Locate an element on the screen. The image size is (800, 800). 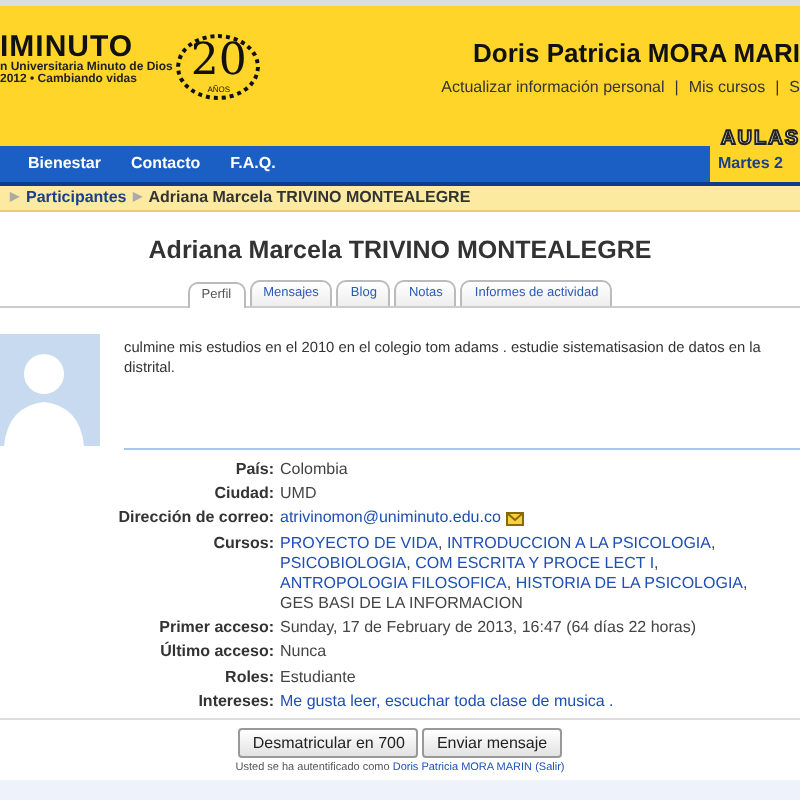
anniversary-number: 20 is located at coordinates (218, 62).